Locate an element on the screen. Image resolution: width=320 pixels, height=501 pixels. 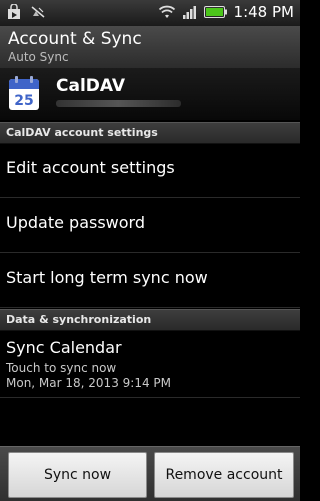
account-row: 25 CalDAV is located at coordinates (150, 94).